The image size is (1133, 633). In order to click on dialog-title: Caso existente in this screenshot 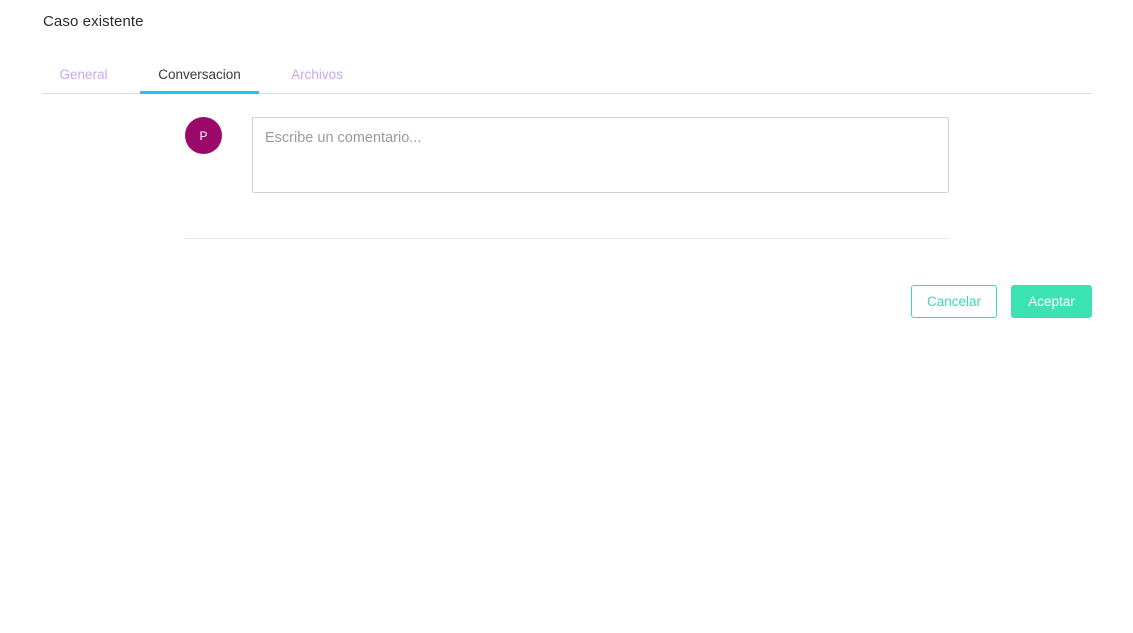, I will do `click(93, 21)`.